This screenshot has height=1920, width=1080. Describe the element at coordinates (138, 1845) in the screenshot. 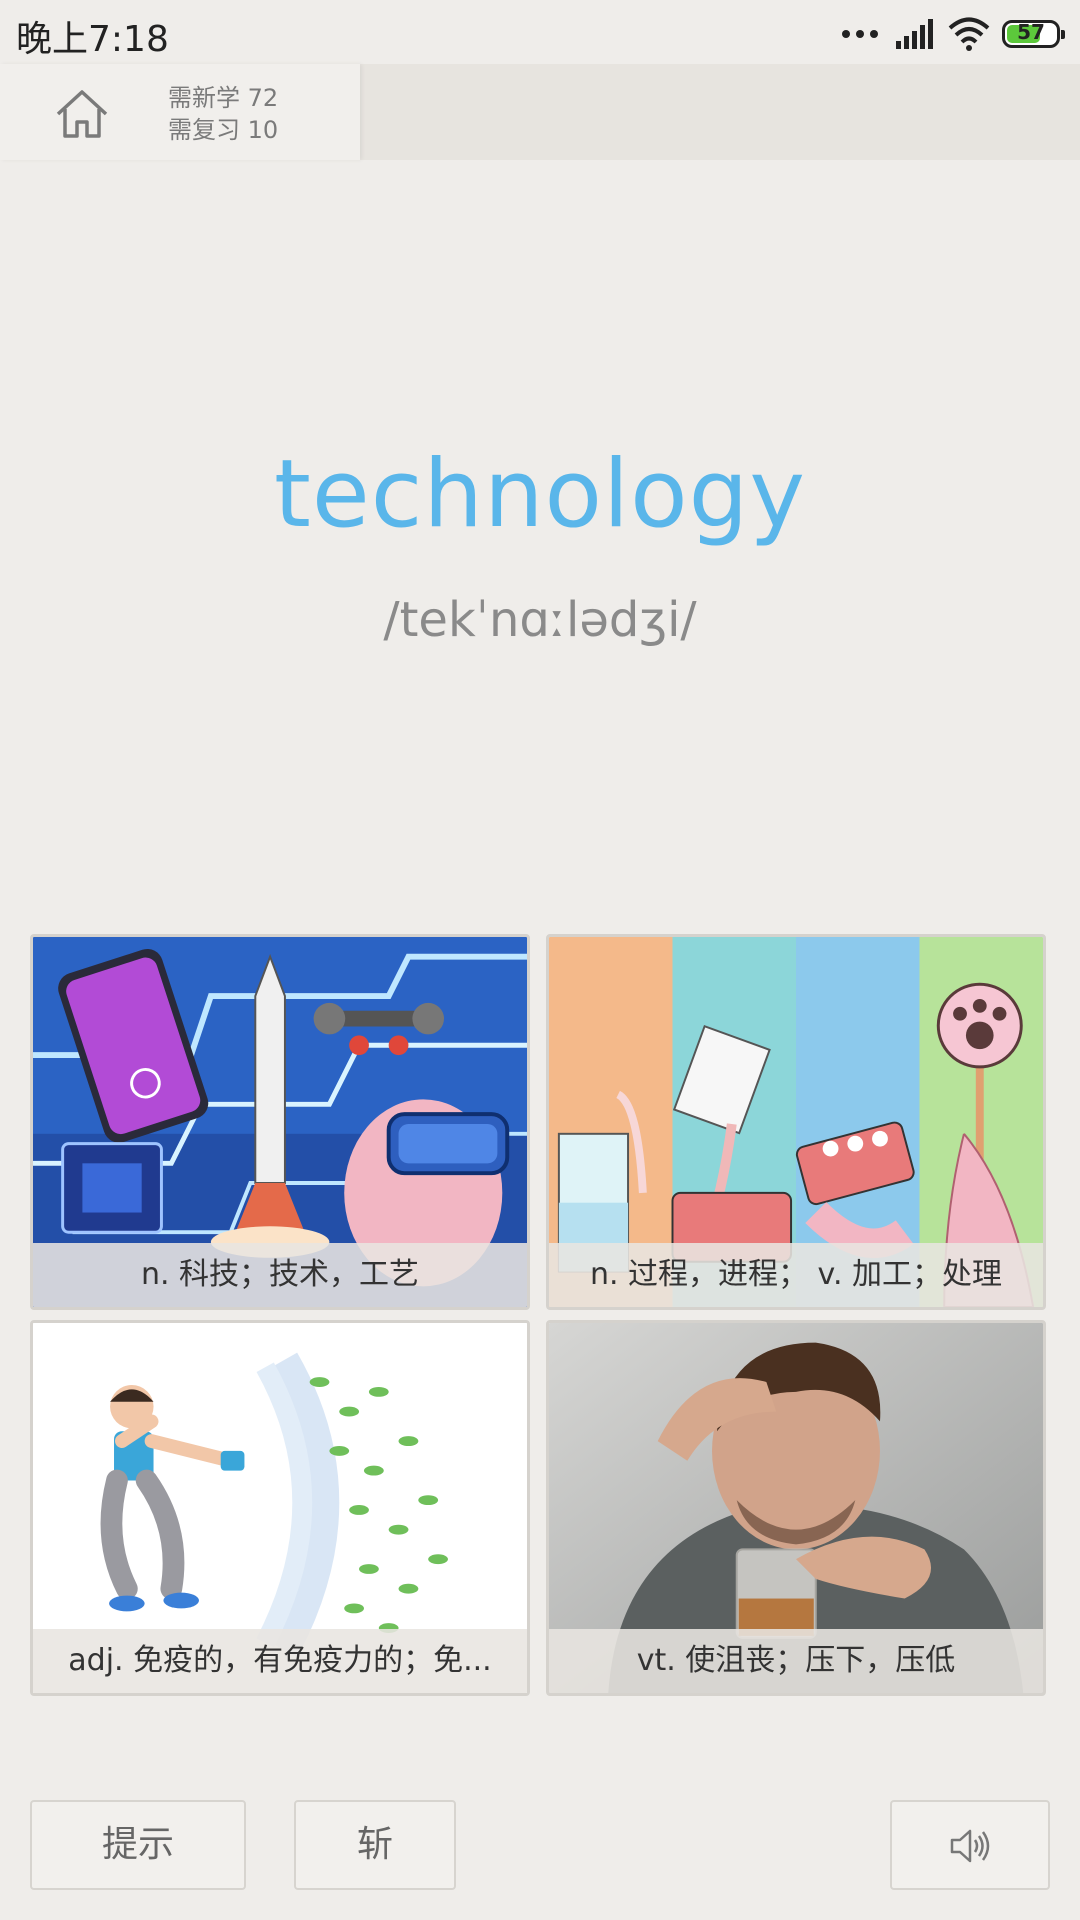

I see `hint-button: 提示` at that location.